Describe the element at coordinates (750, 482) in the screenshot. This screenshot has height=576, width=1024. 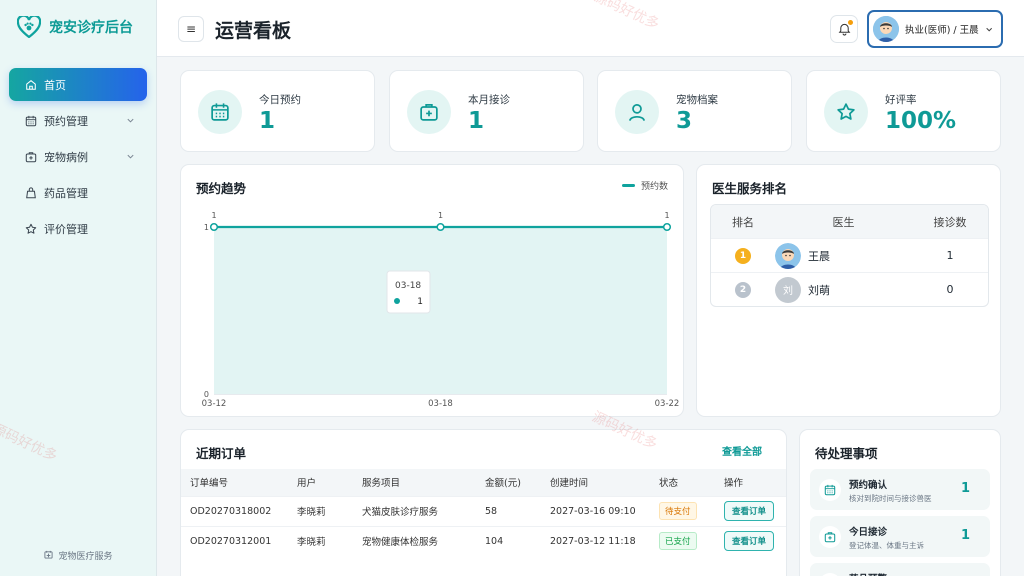
I see `orders-column-header: 操作` at that location.